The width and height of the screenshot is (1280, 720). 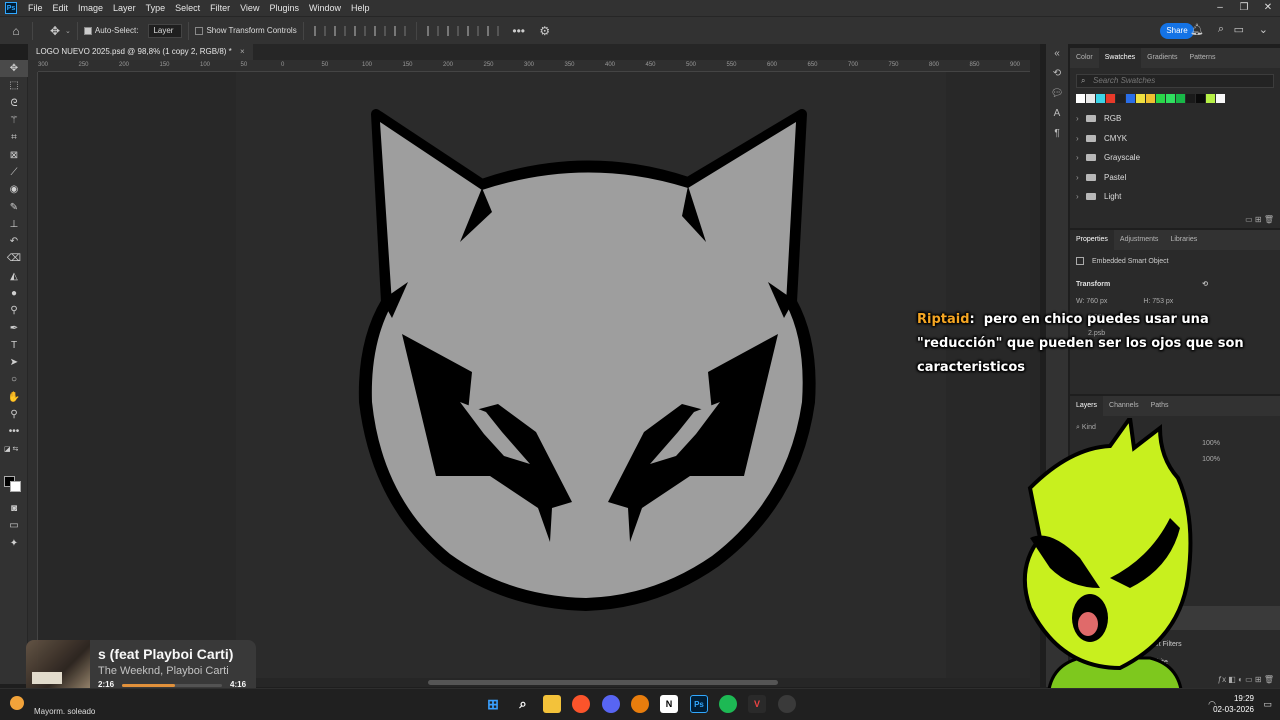 I want to click on generative-icon: ✦, so click(x=14, y=543).